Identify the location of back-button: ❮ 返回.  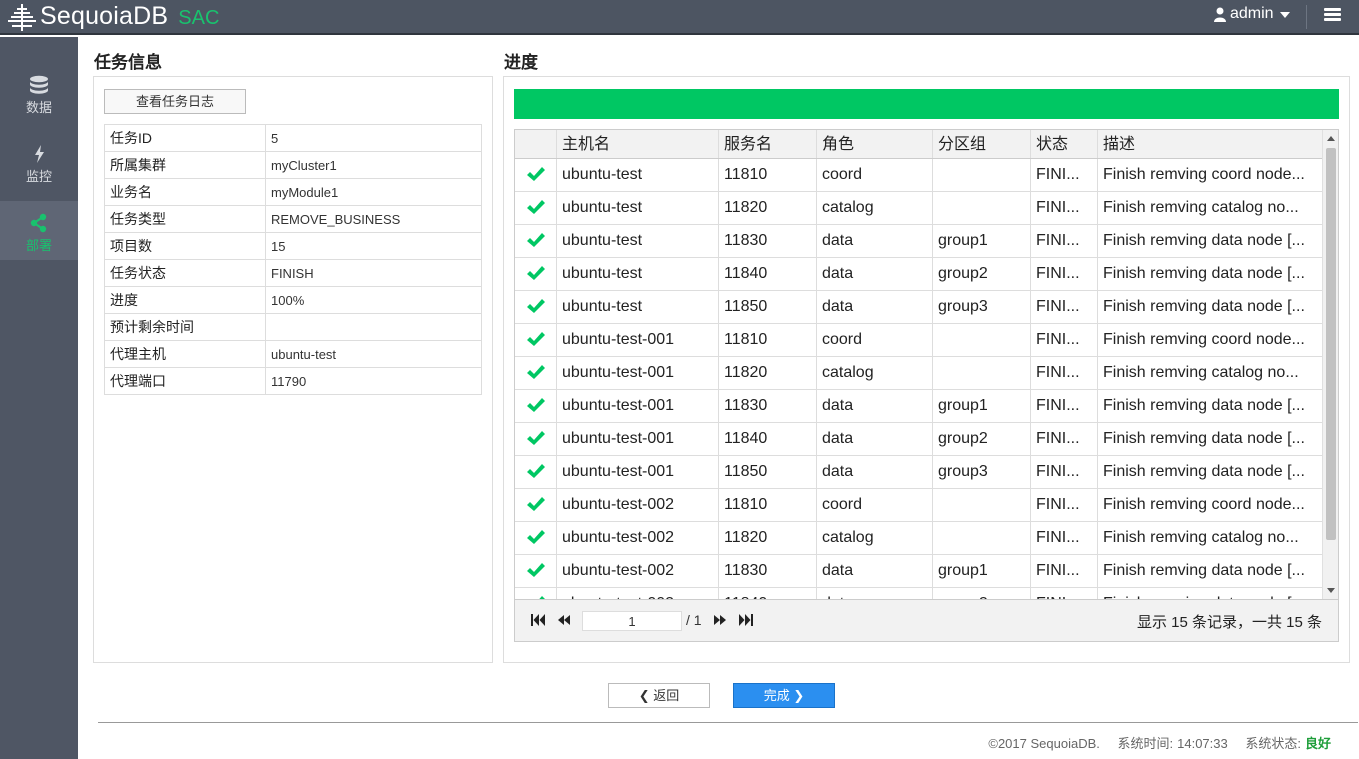
(659, 695).